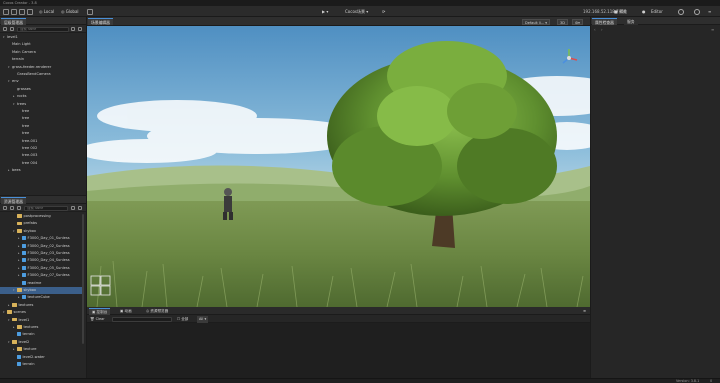 The height and width of the screenshot is (383, 720). What do you see at coordinates (602, 29) in the screenshot?
I see `nav-forward-icon: ›` at bounding box center [602, 29].